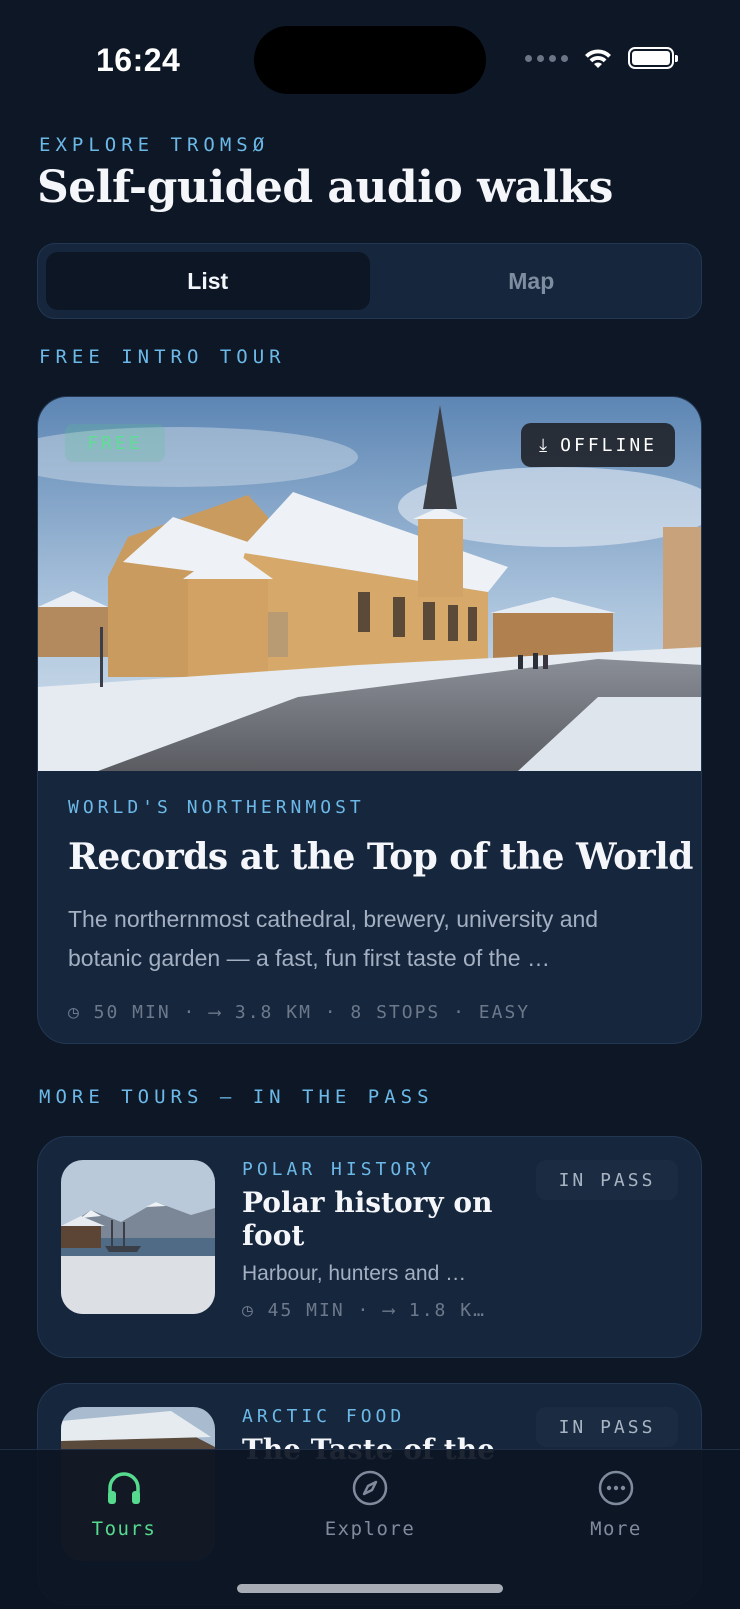  Describe the element at coordinates (653, 58) in the screenshot. I see `battery-icon` at that location.